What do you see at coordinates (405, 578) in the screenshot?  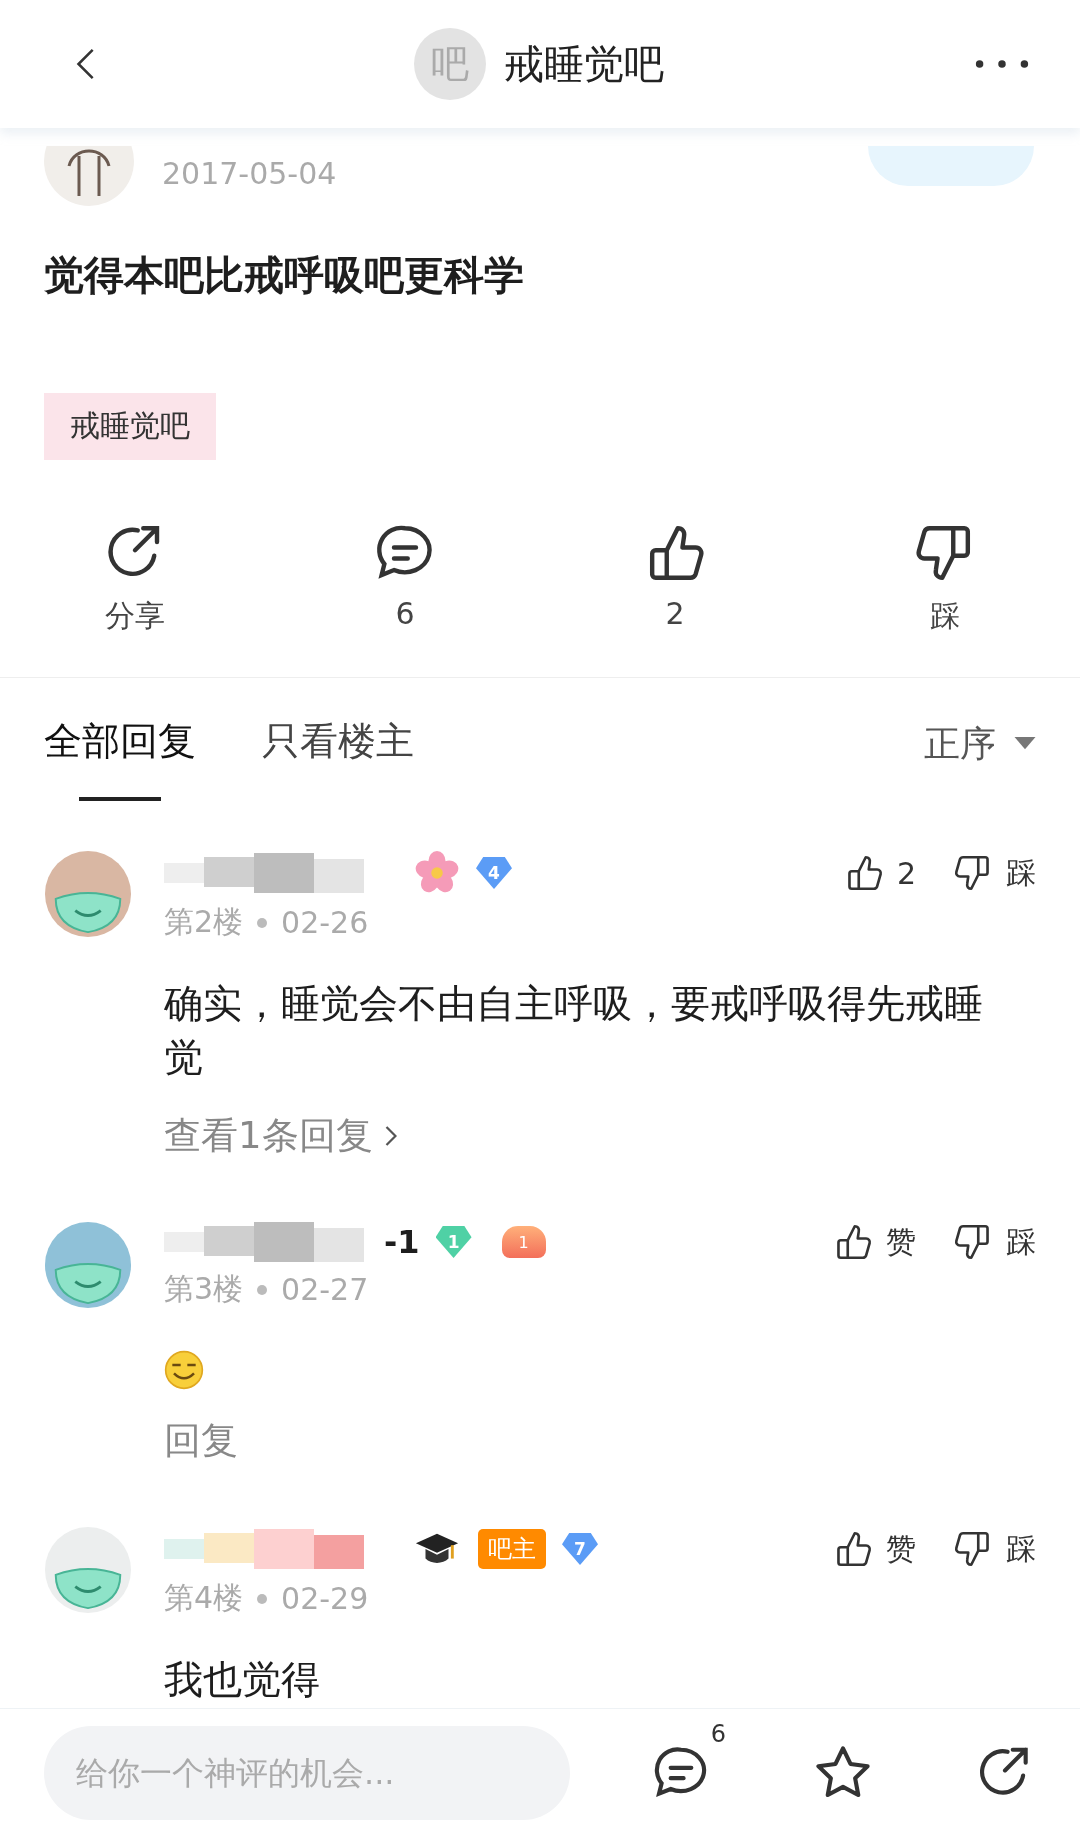 I see `comment-action: 6` at bounding box center [405, 578].